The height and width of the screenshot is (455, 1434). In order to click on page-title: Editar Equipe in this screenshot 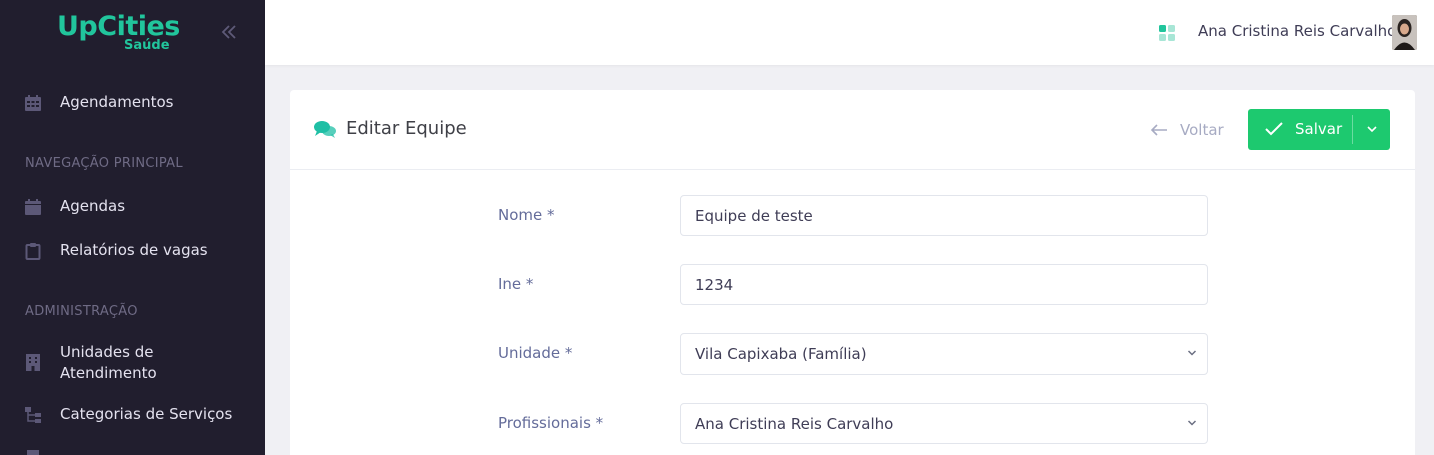, I will do `click(406, 128)`.